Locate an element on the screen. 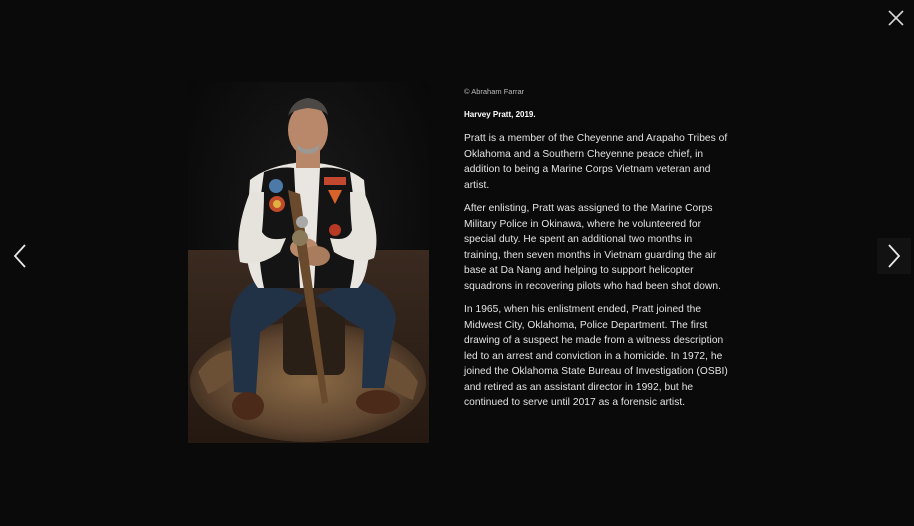 Image resolution: width=914 pixels, height=526 pixels. next-image-button is located at coordinates (894, 256).